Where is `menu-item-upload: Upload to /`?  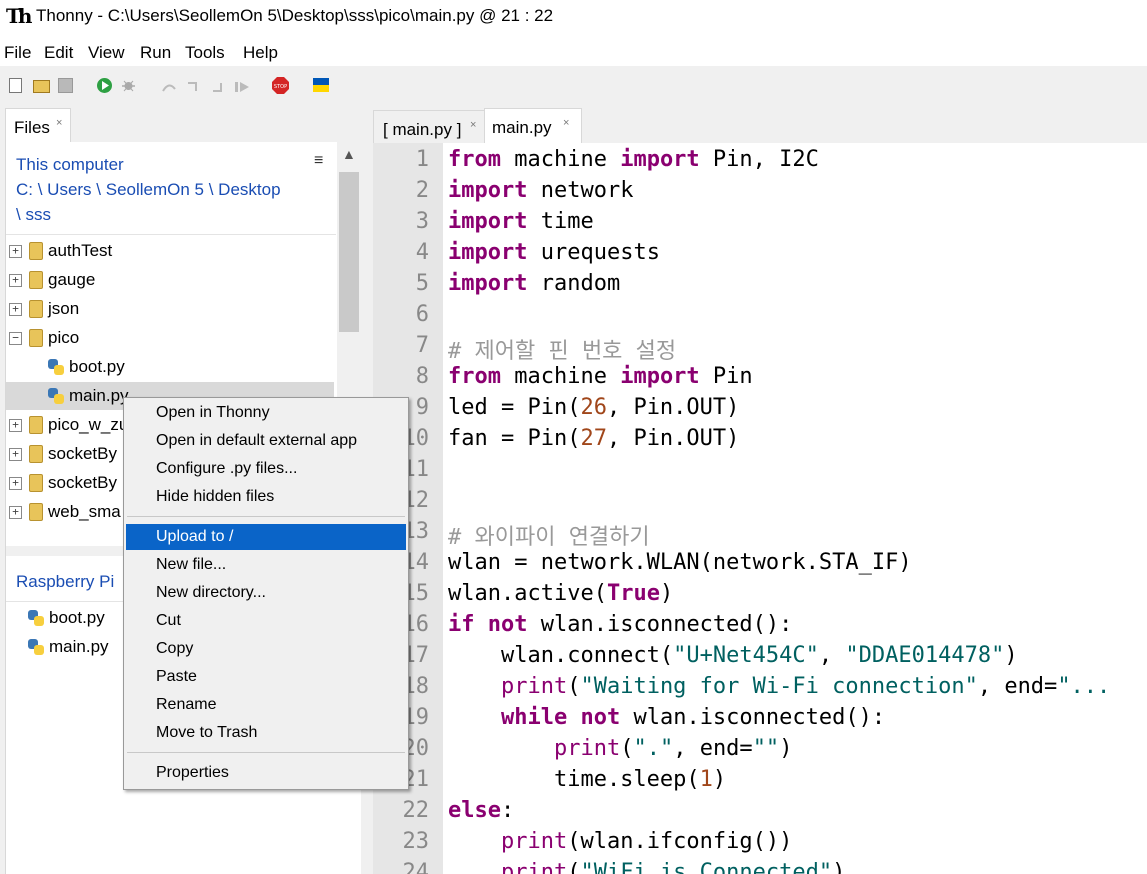
menu-item-upload: Upload to / is located at coordinates (266, 537).